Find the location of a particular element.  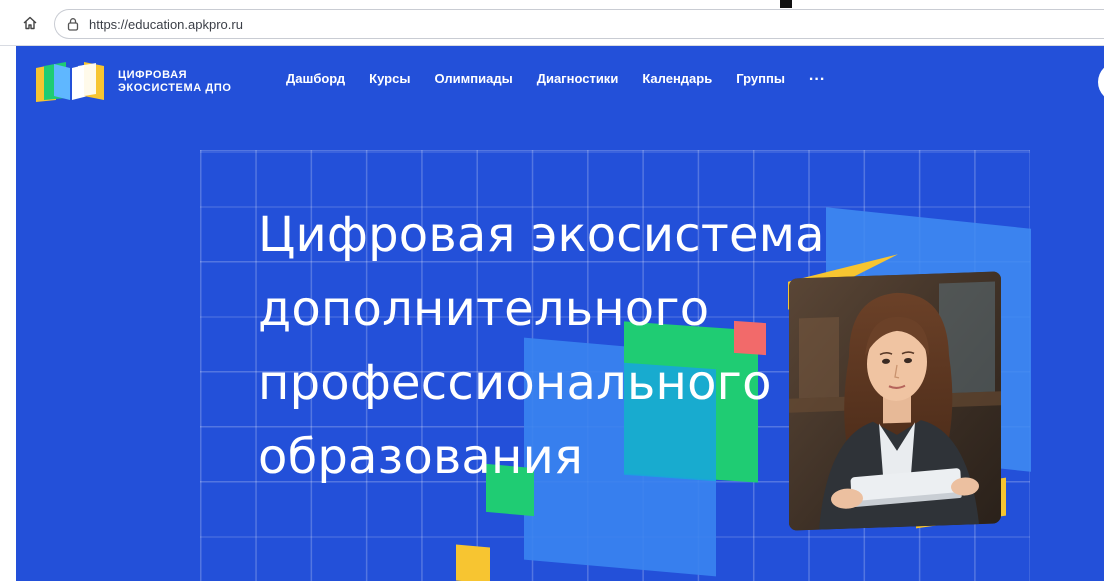

home-icon is located at coordinates (30, 23).